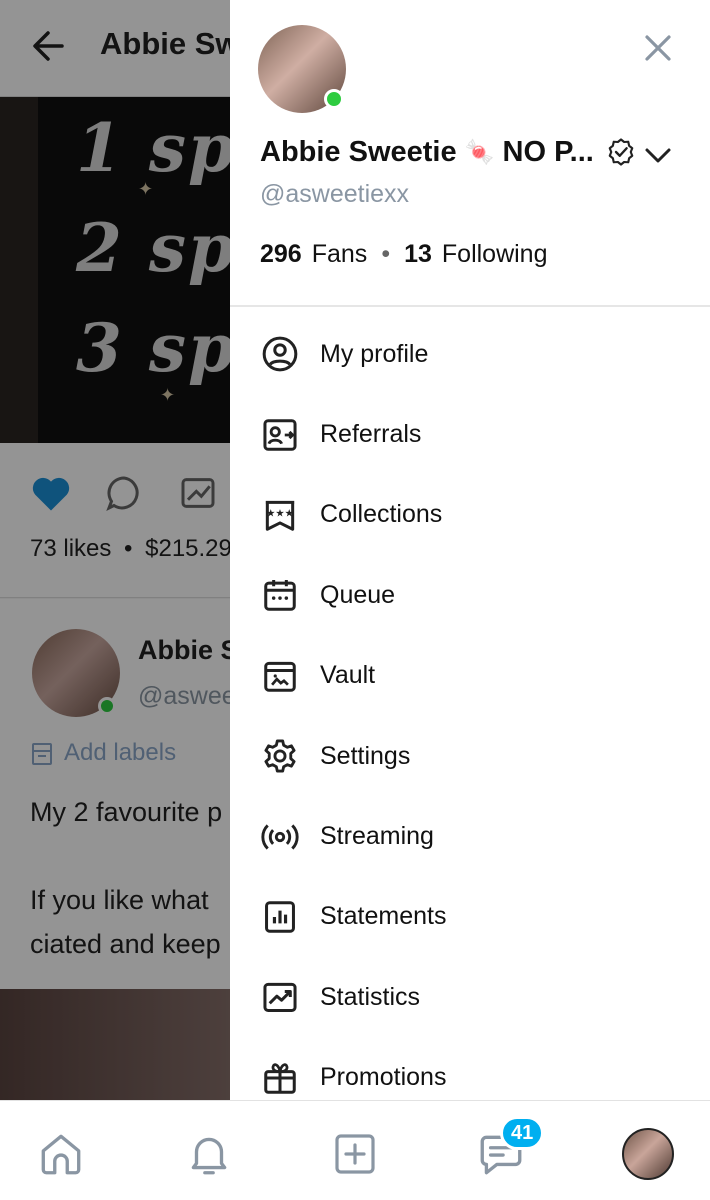 This screenshot has height=1200, width=710. What do you see at coordinates (470, 917) in the screenshot?
I see `menu-item-statements: Statements` at bounding box center [470, 917].